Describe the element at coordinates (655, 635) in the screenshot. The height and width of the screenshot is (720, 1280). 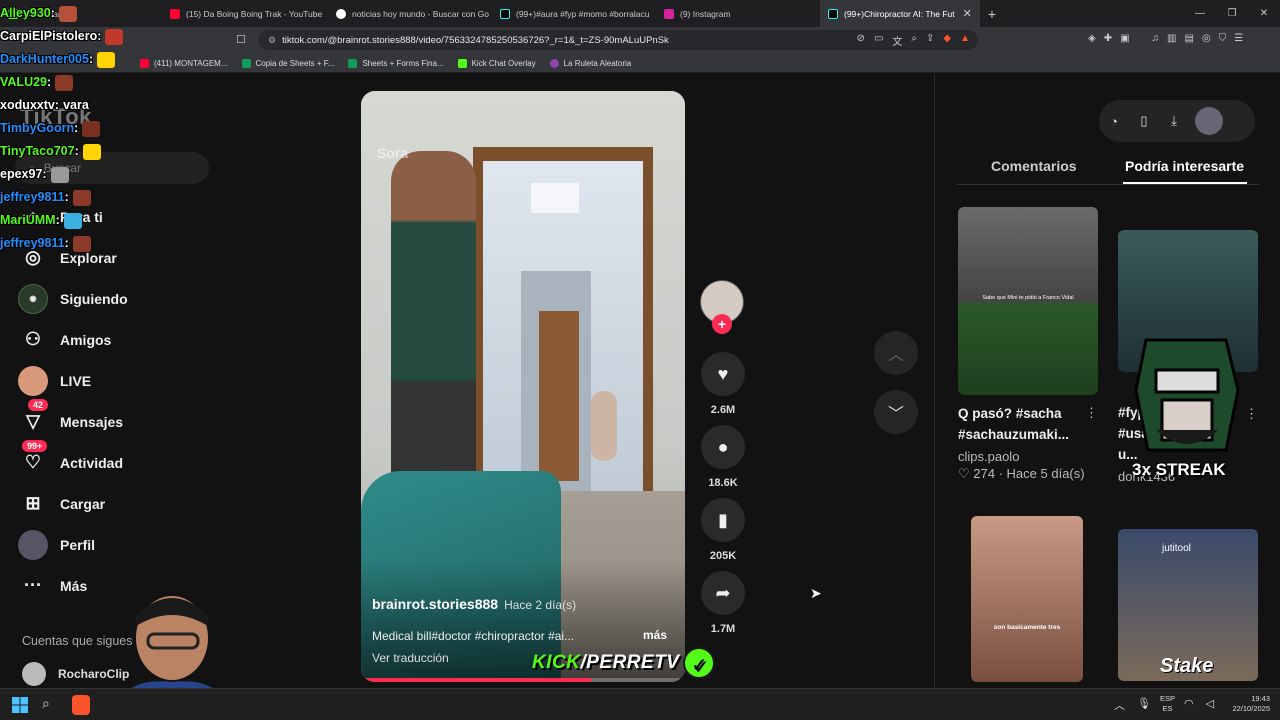
I see `more-button: más` at that location.